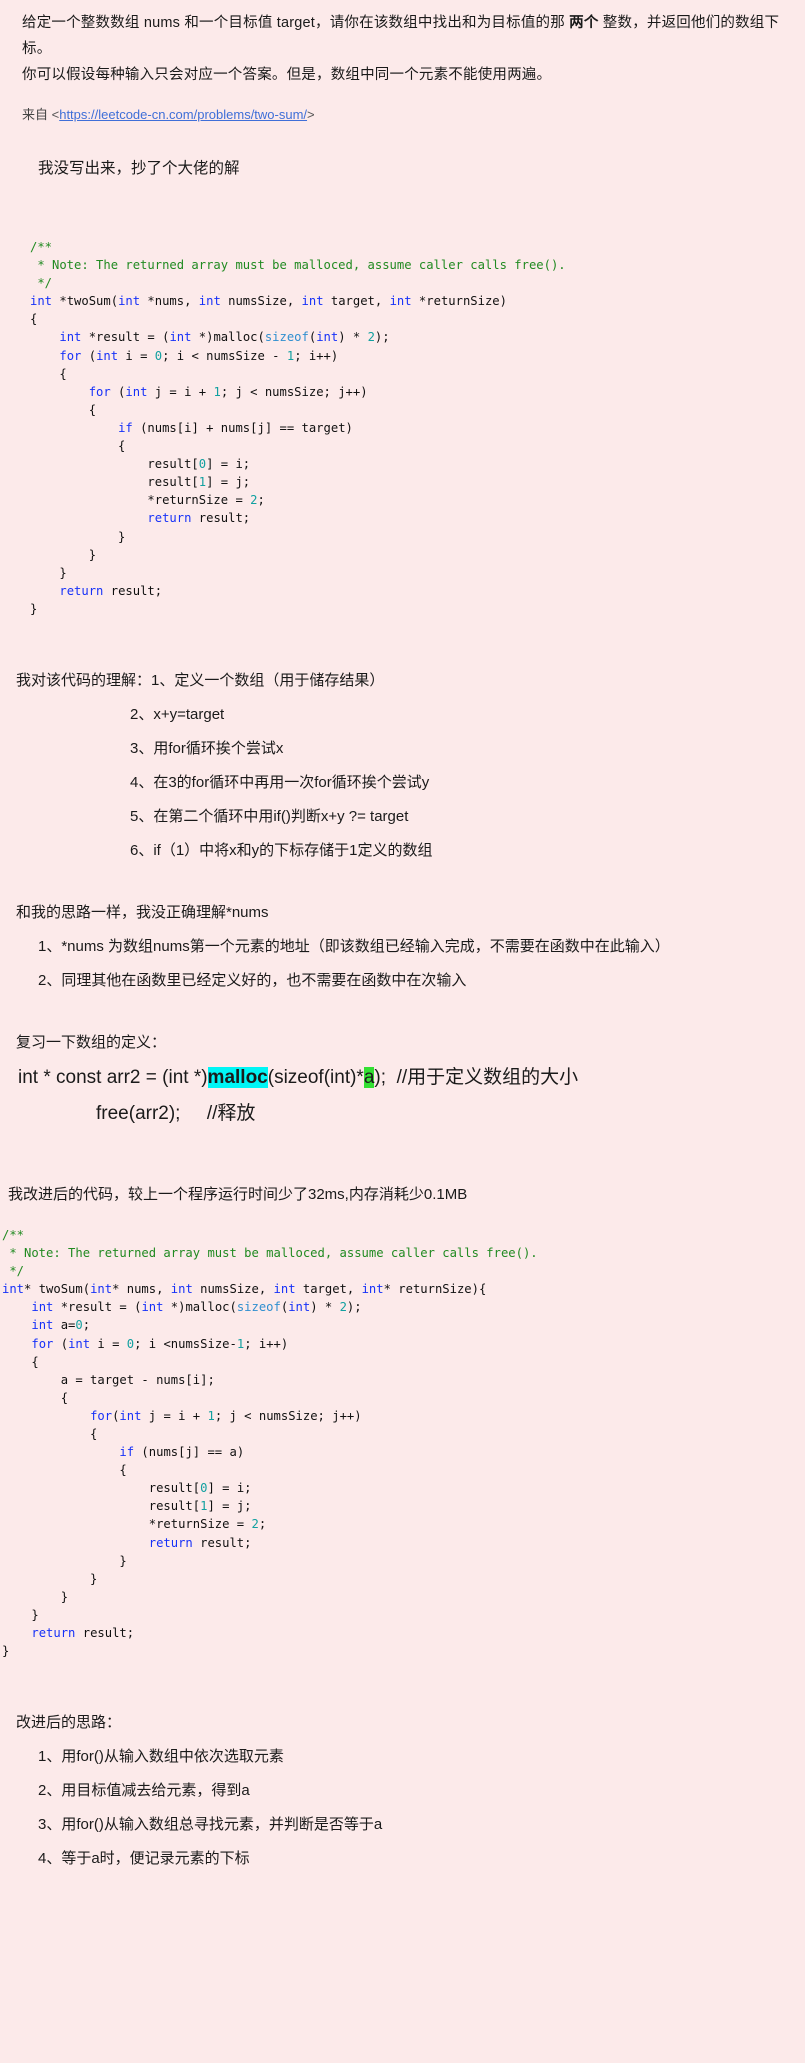 This screenshot has width=805, height=2063. What do you see at coordinates (228, 482) in the screenshot?
I see `code-token: ] = j;` at bounding box center [228, 482].